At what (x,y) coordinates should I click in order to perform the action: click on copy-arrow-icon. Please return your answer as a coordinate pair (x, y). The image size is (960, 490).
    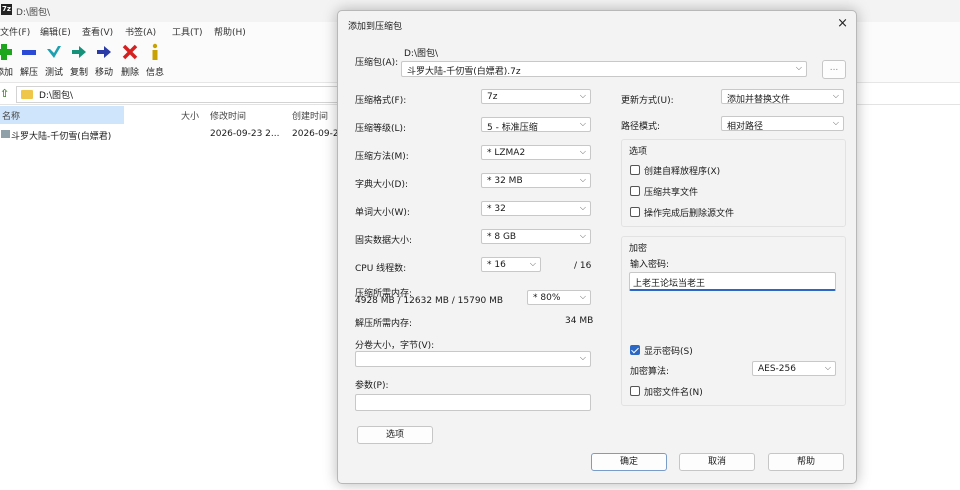
    Looking at the image, I should click on (79, 52).